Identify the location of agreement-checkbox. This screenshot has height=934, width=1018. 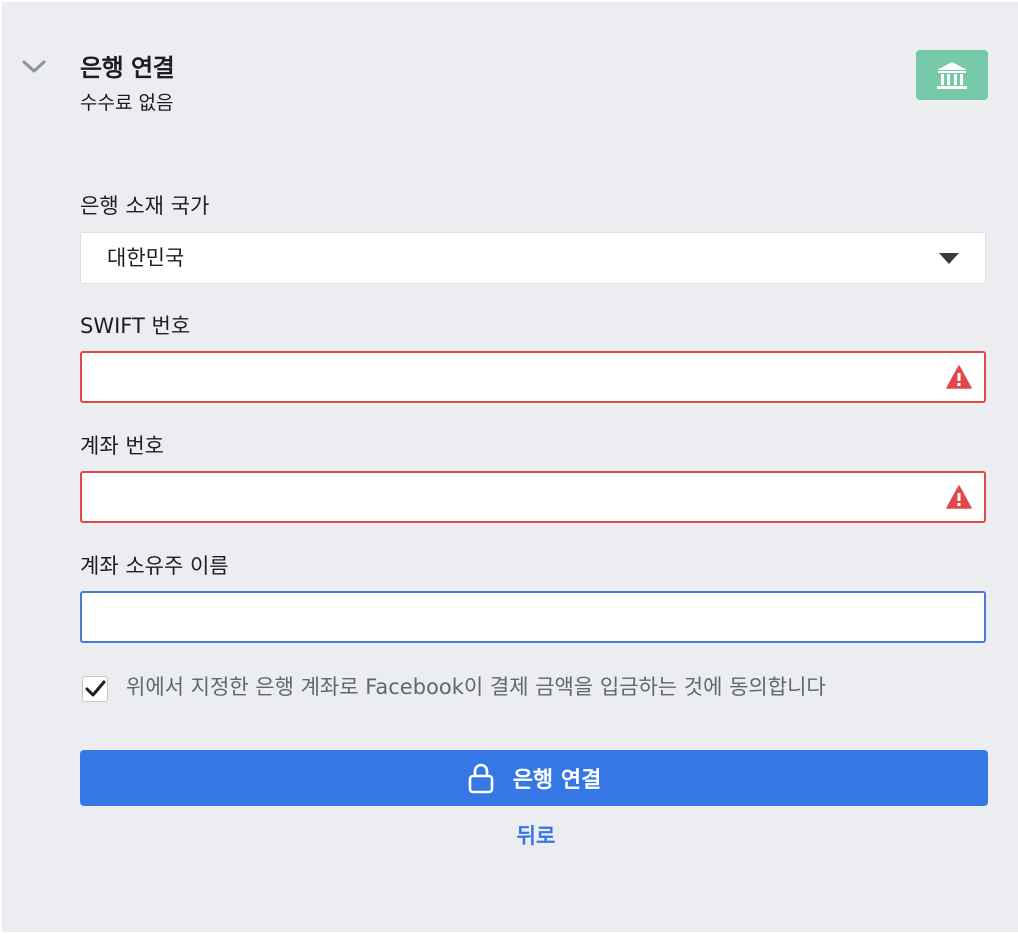
(95, 689).